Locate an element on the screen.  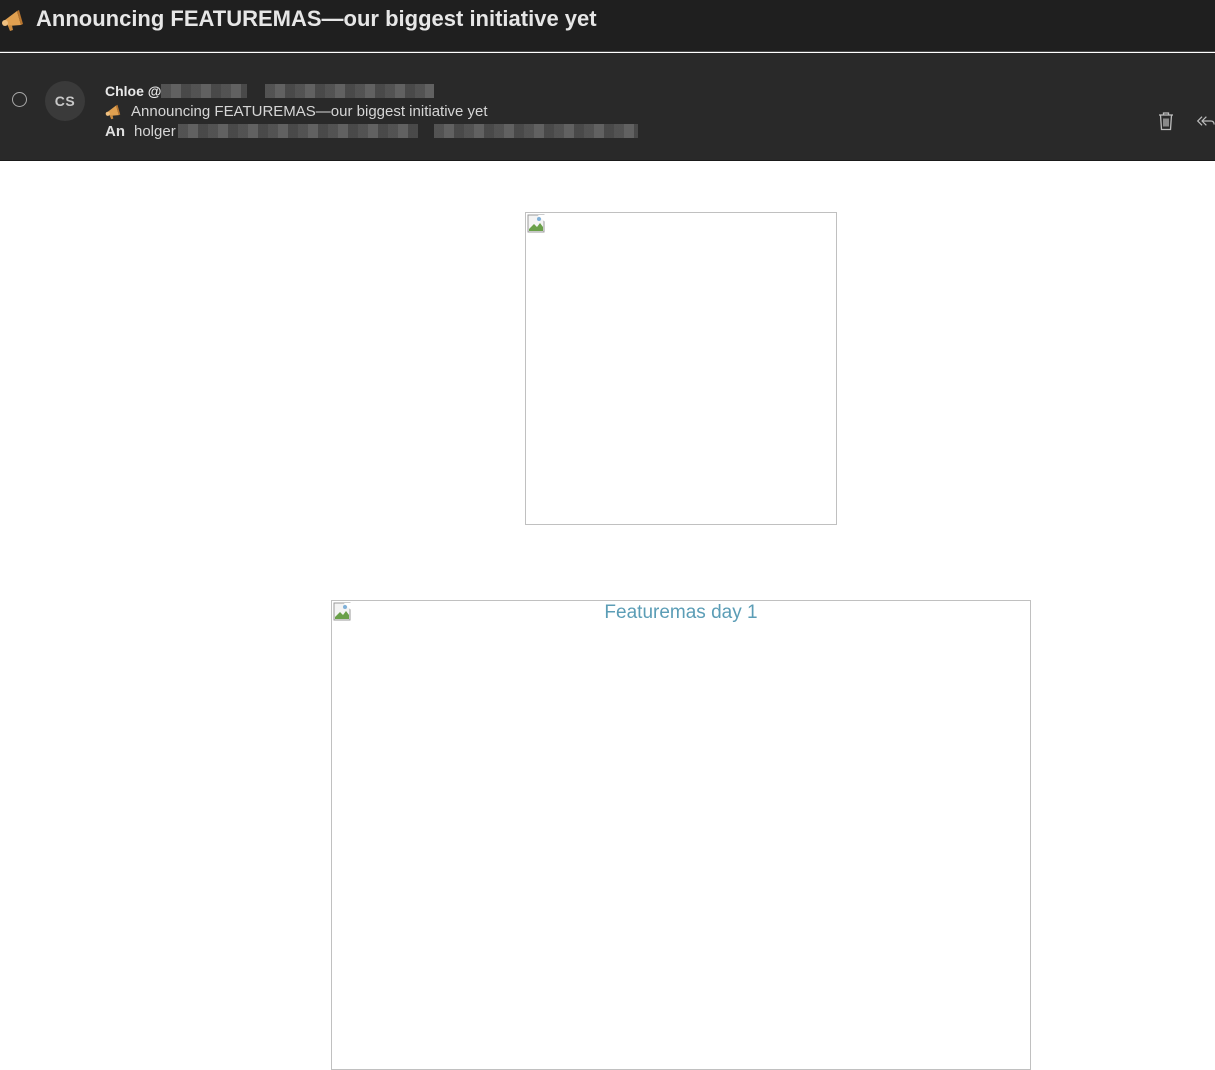
recipient-line: An holger is located at coordinates (371, 131).